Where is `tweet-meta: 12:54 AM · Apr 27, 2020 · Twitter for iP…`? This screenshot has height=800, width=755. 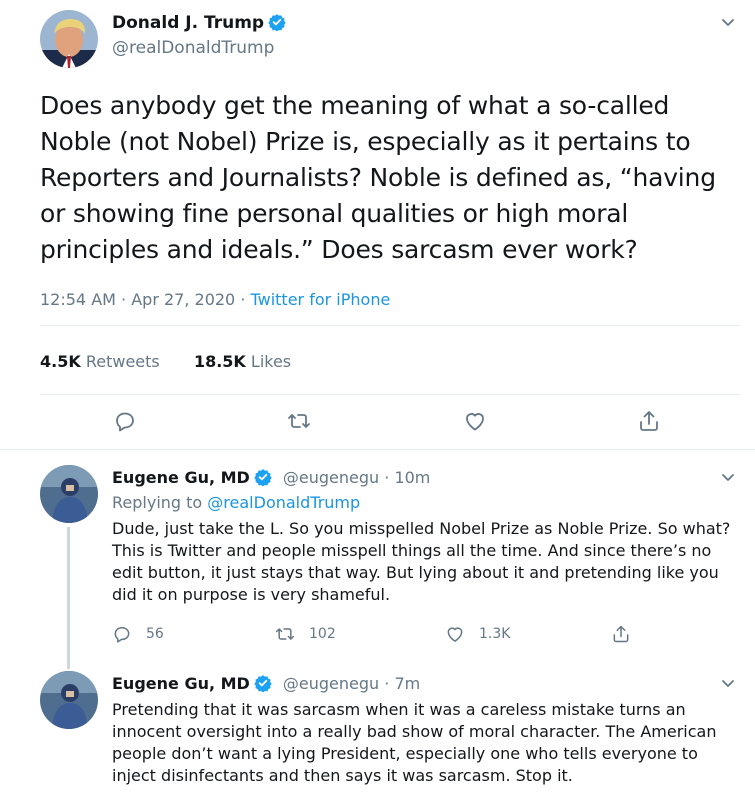
tweet-meta: 12:54 AM · Apr 27, 2020 · Twitter for iP… is located at coordinates (215, 299).